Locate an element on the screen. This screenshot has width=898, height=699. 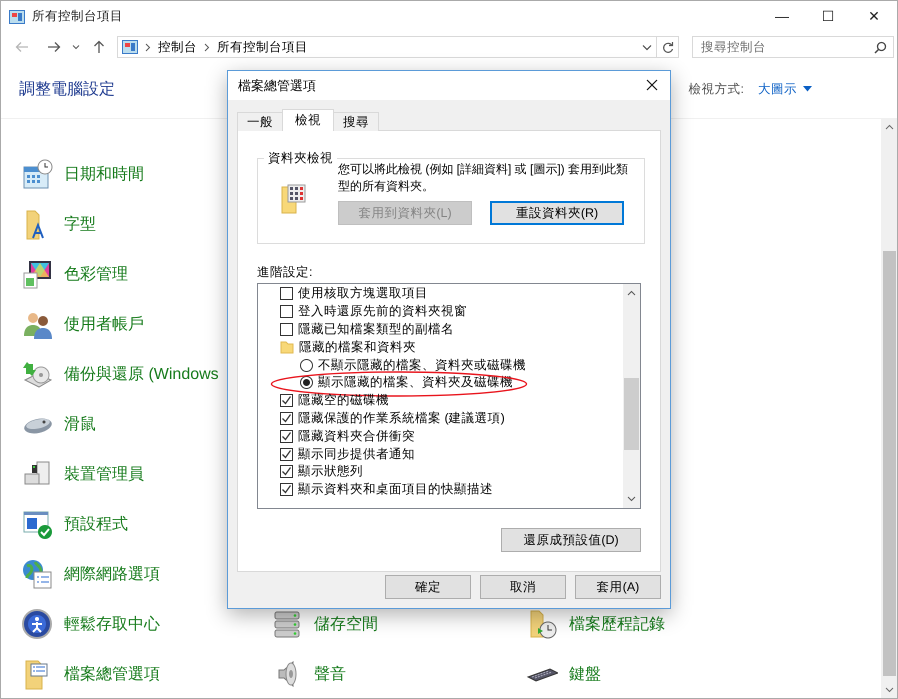
option-label: 顯示資料夾和桌面項目的快顯描述 is located at coordinates (395, 489).